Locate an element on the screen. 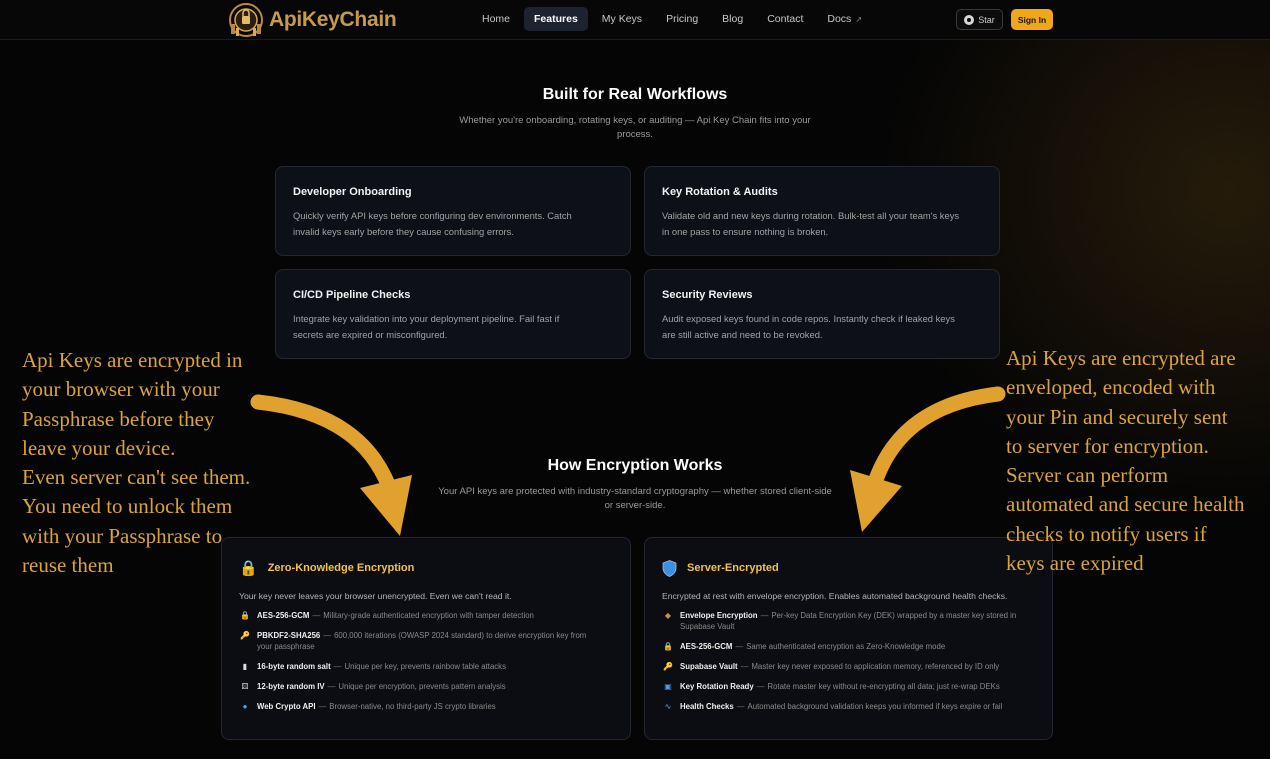 This screenshot has width=1270, height=759. github-star-button: Star is located at coordinates (979, 19).